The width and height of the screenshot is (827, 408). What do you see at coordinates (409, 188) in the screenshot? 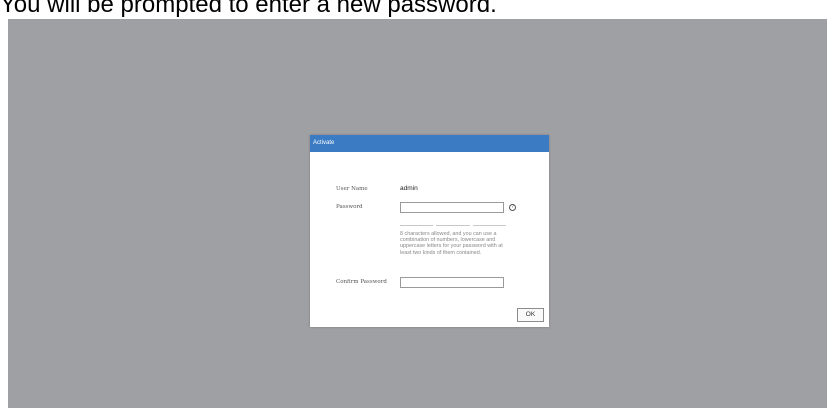
I see `user-name-value: admin` at bounding box center [409, 188].